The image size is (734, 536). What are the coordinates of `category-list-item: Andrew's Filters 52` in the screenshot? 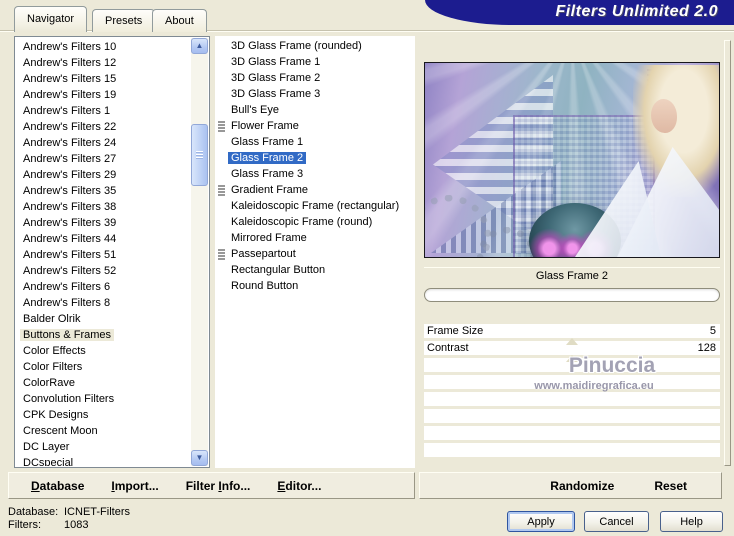 It's located at (103, 271).